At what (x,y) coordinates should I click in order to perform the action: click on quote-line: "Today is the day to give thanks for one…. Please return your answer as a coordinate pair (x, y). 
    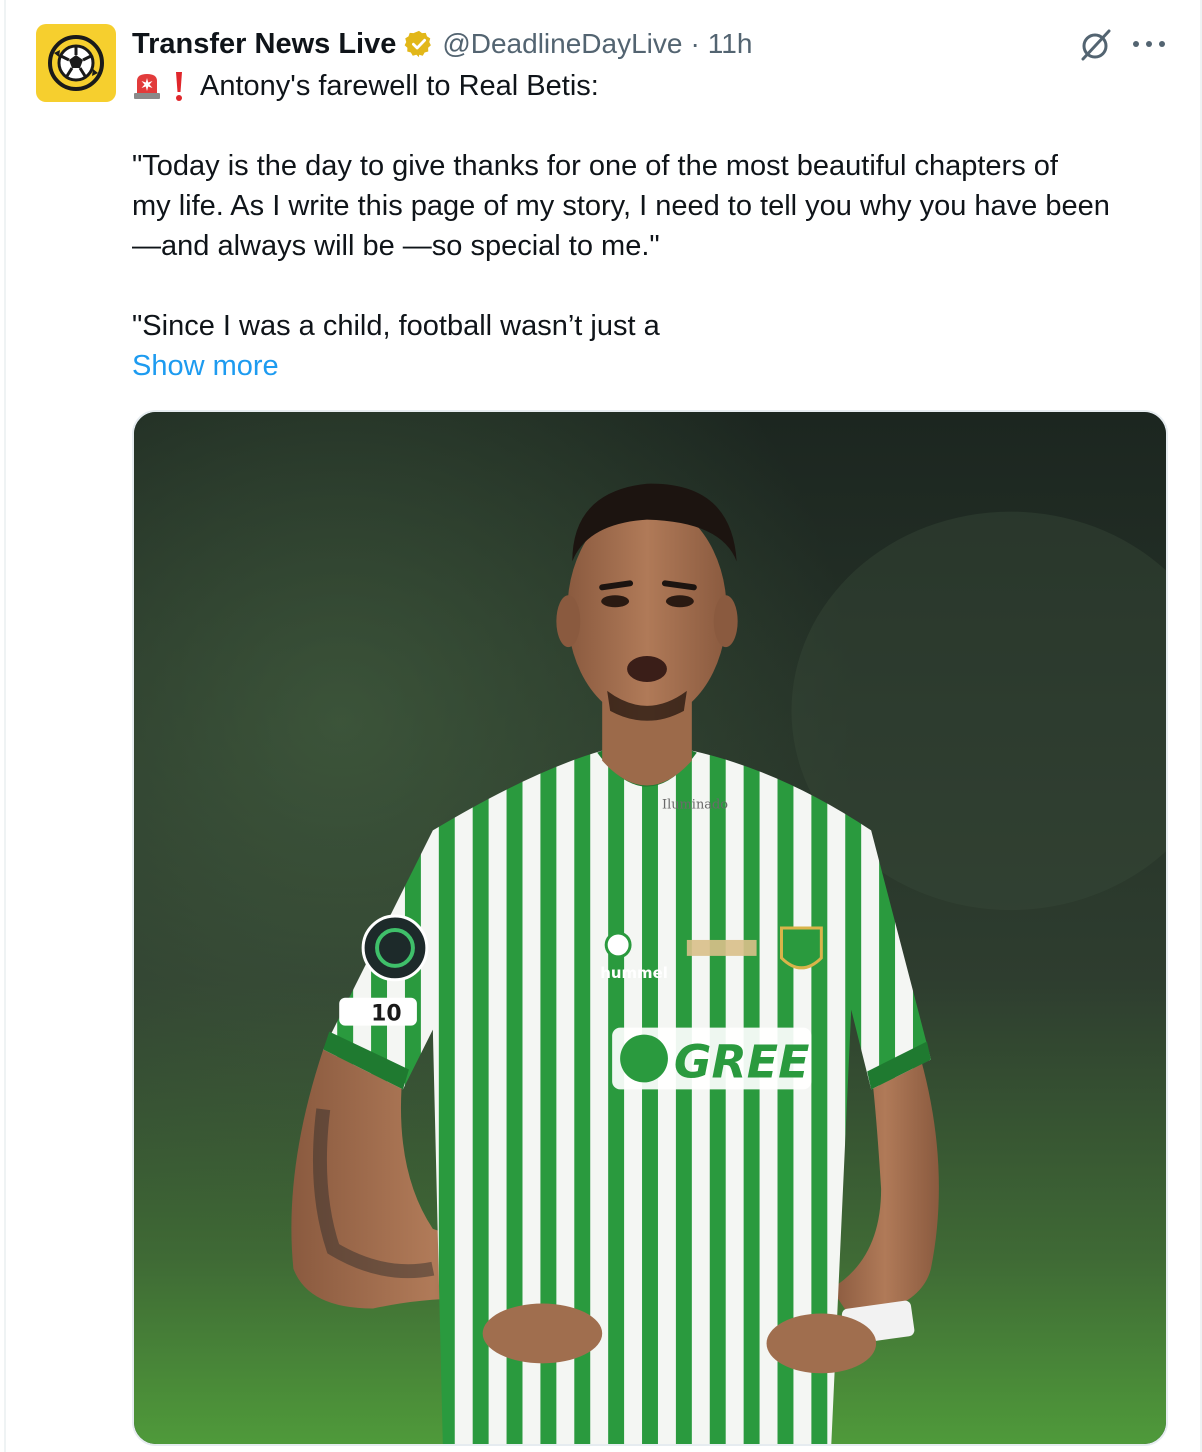
    Looking at the image, I should click on (595, 166).